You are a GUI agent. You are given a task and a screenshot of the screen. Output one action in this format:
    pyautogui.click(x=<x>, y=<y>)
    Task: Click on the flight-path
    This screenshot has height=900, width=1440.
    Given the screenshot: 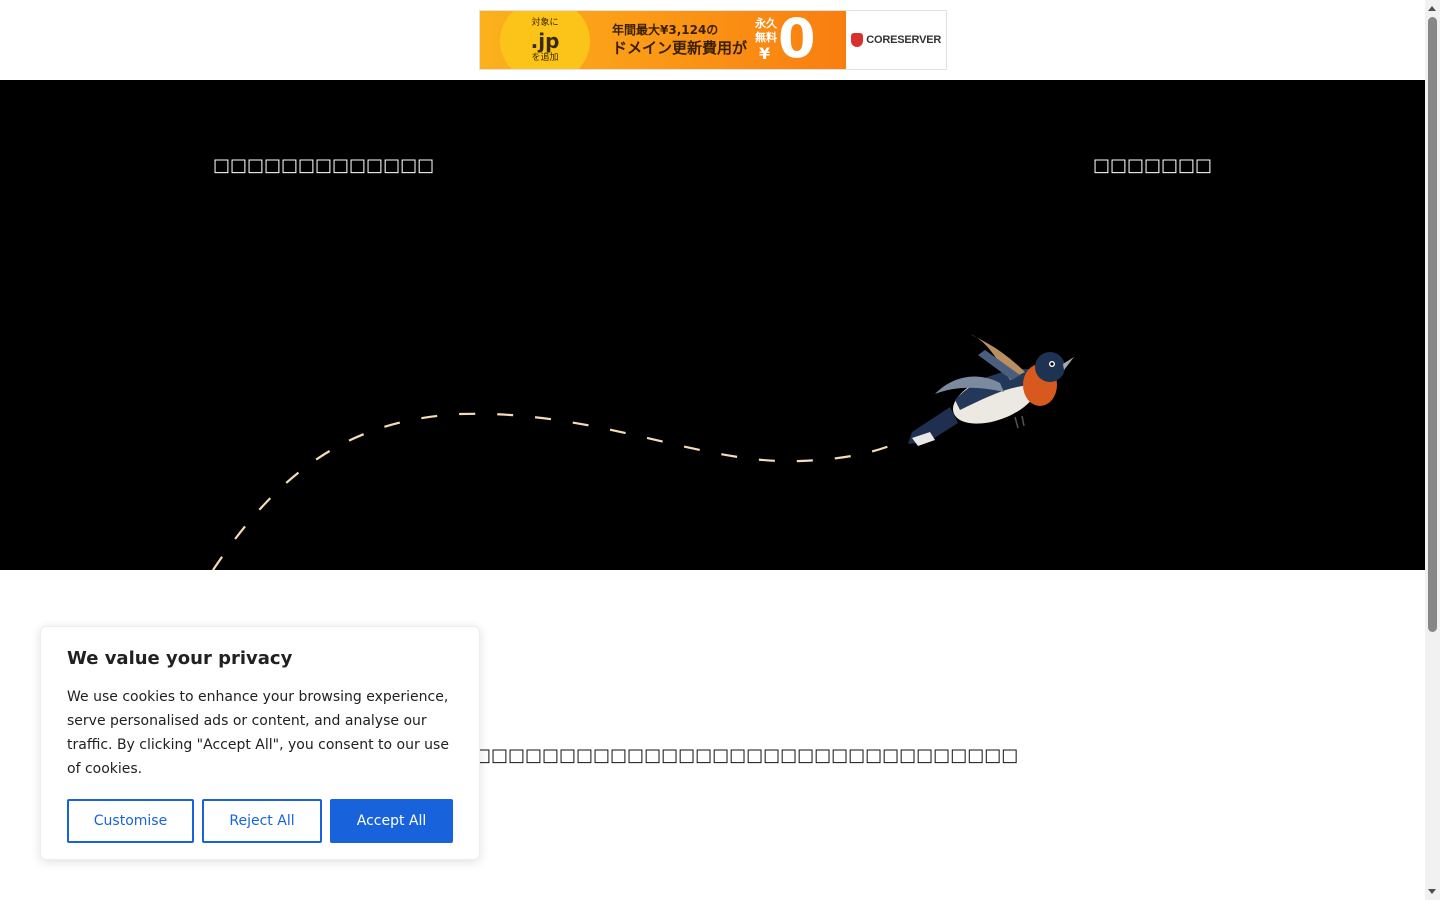 What is the action you would take?
    pyautogui.click(x=556, y=491)
    